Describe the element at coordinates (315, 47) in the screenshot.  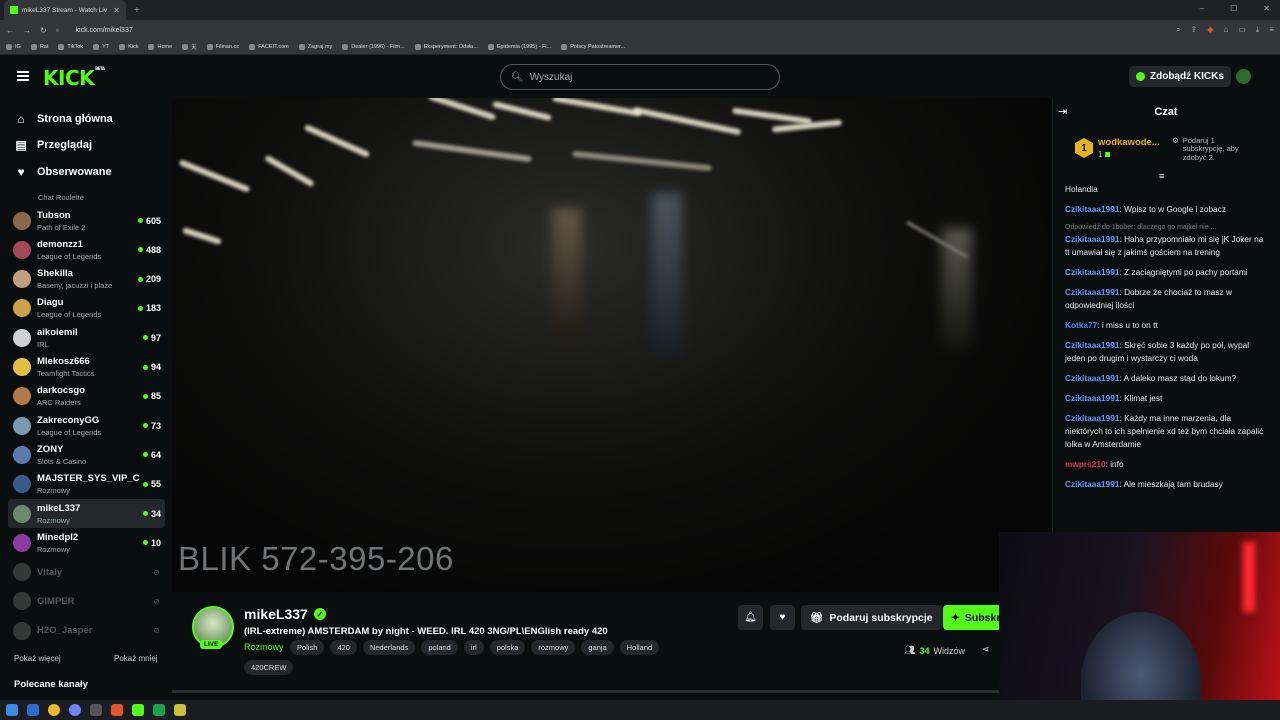
I see `bookmark-item: Zagraj.my` at that location.